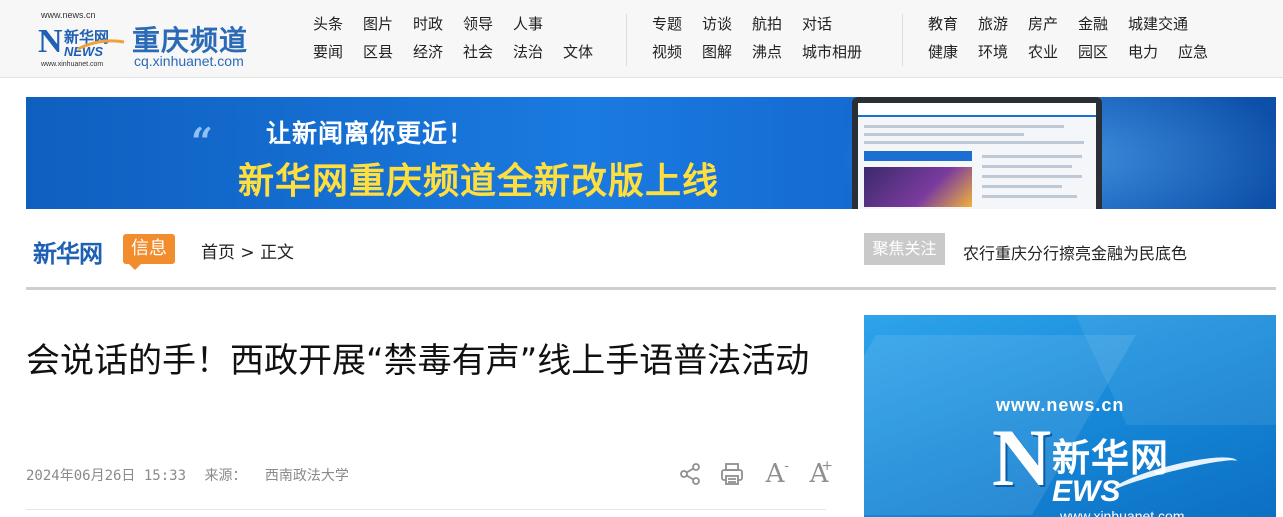 Image resolution: width=1283 pixels, height=517 pixels. Describe the element at coordinates (438, 24) in the screenshot. I see `nav-link: 时政` at that location.